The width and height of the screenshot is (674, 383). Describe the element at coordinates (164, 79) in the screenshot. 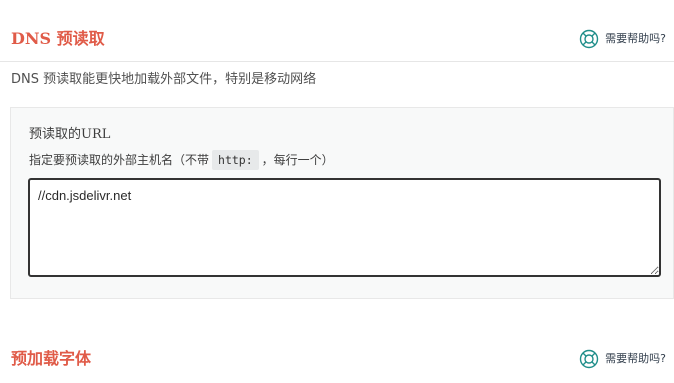

I see `dns-prefetch-description: DNS 预读取能更快地加载外部文件，特别是移动网络` at that location.